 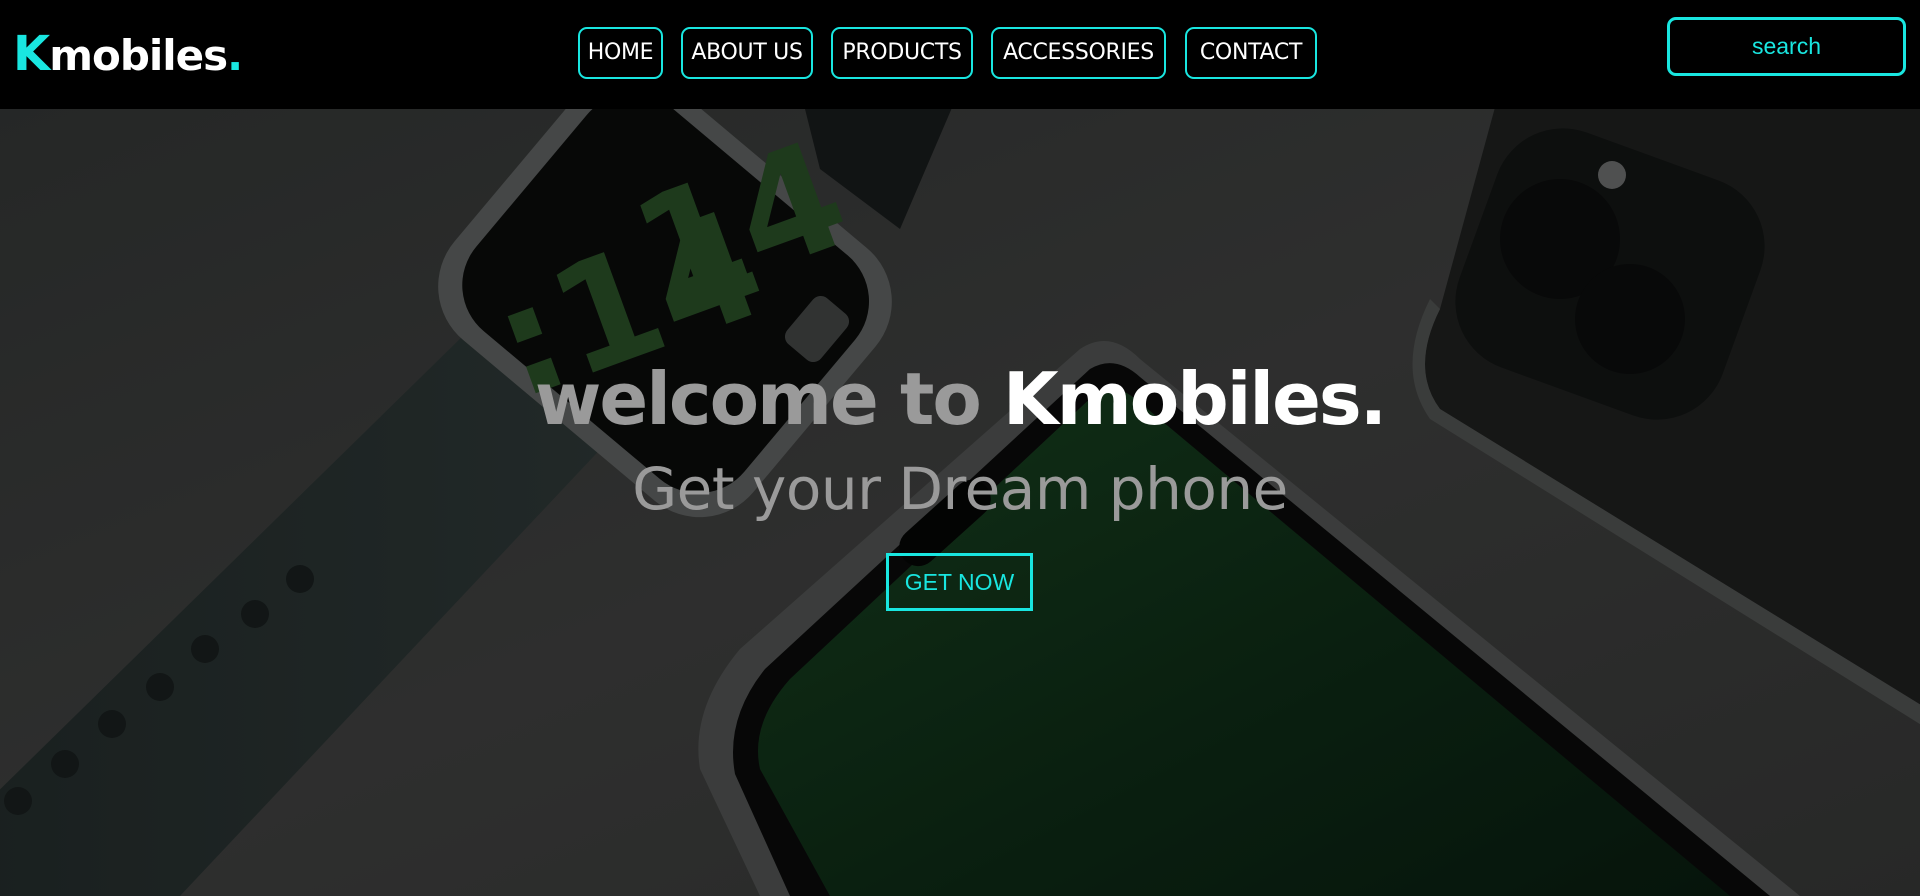 I want to click on hero-subtitle: Get your Dream phone, so click(x=960, y=489).